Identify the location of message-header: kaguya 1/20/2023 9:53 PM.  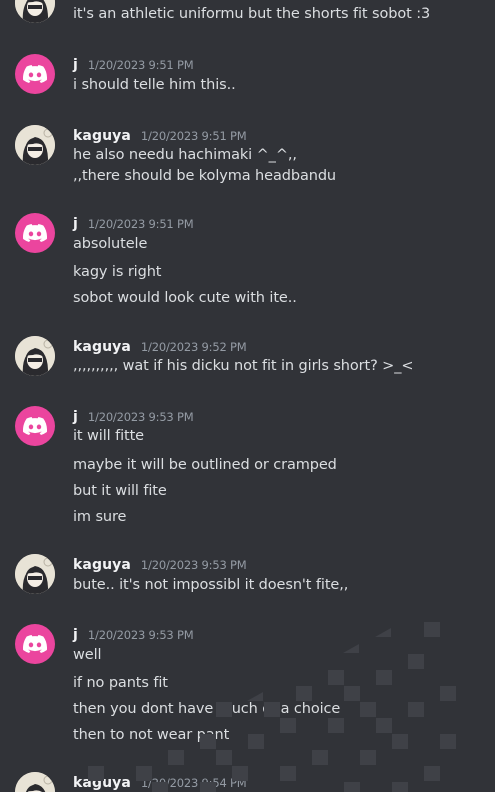
(160, 564).